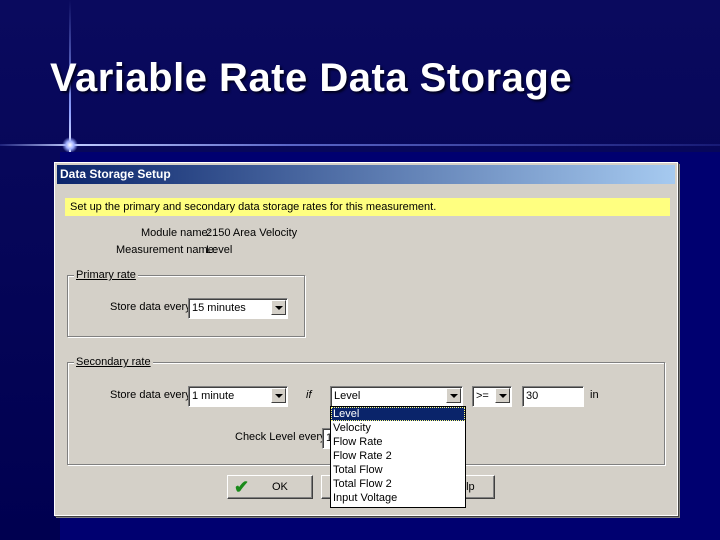 Image resolution: width=720 pixels, height=540 pixels. What do you see at coordinates (166, 250) in the screenshot?
I see `measurement-name-label: Measurement name:` at bounding box center [166, 250].